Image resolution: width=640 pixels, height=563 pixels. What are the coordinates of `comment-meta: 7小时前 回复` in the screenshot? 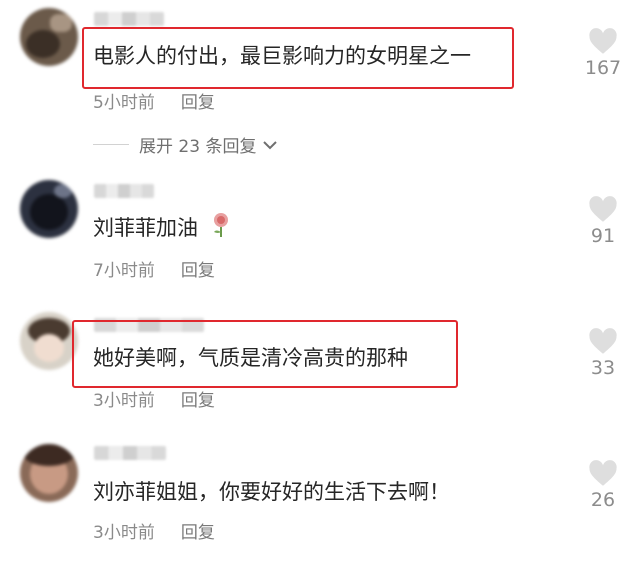 It's located at (154, 268).